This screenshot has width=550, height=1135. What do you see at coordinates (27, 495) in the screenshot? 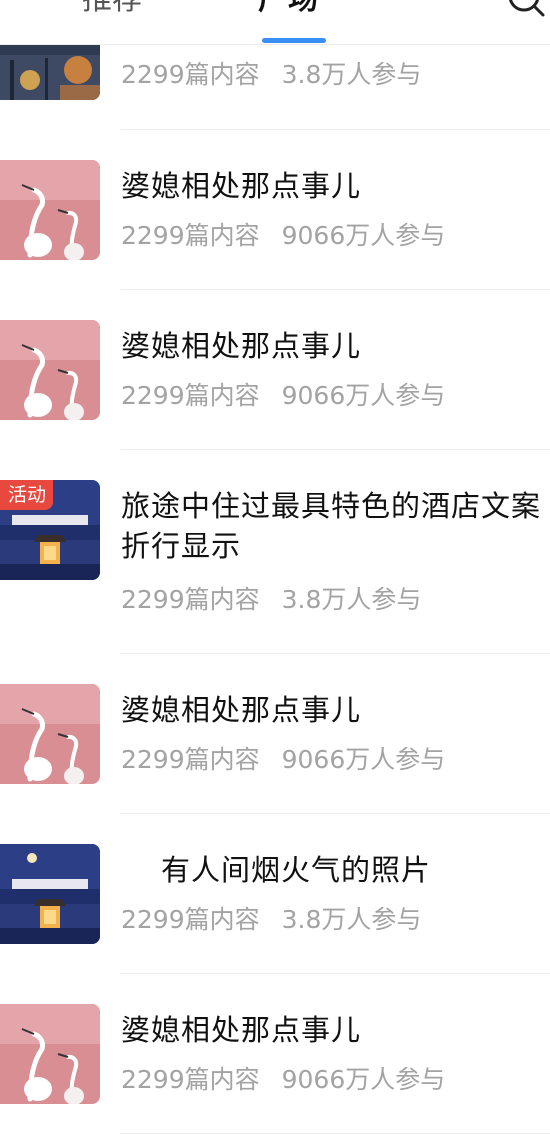
I see `activity-badge: 活动` at bounding box center [27, 495].